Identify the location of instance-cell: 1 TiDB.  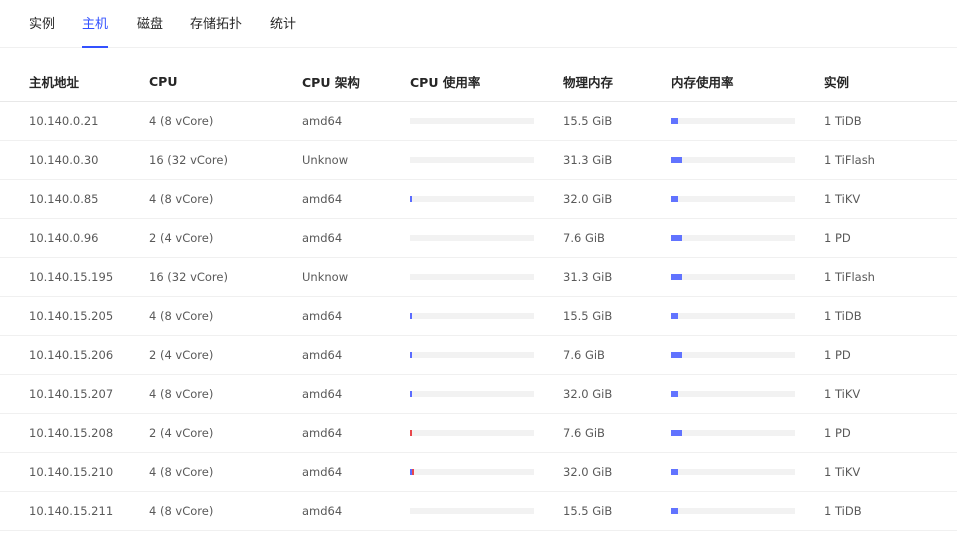
(876, 511).